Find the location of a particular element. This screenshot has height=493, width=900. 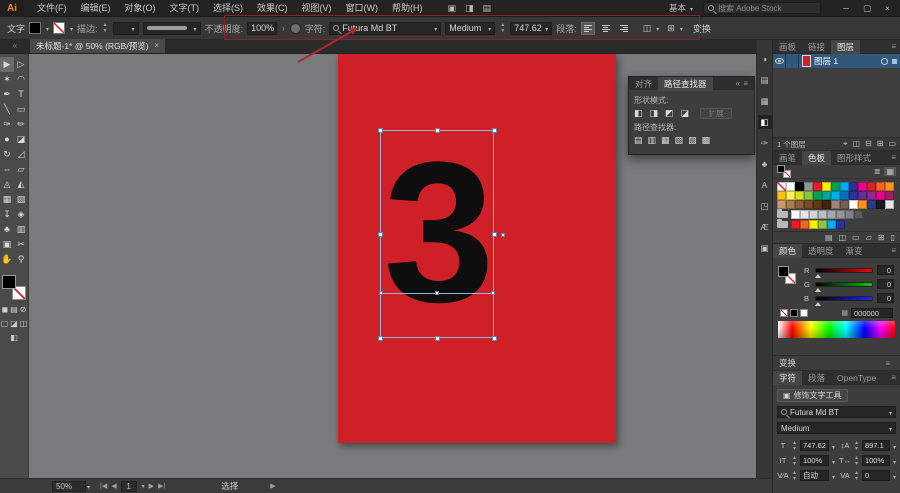

tab-character: 字符 is located at coordinates (788, 377).